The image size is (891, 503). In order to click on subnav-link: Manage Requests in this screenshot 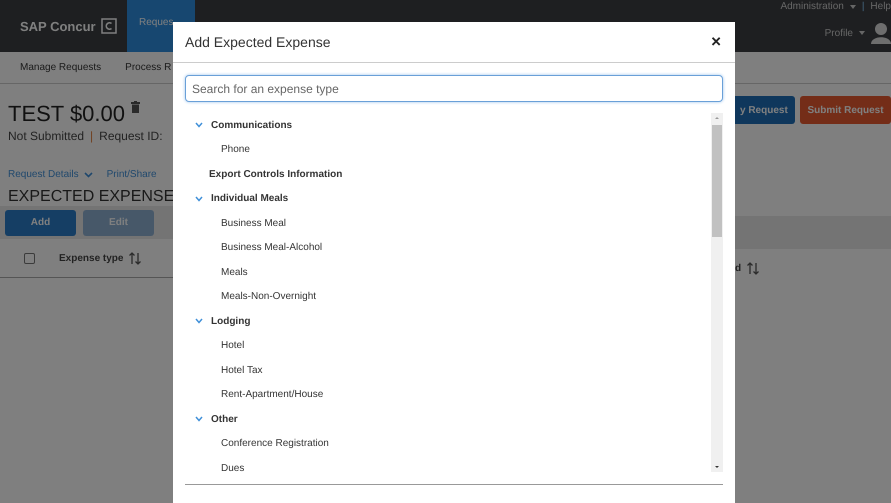, I will do `click(61, 67)`.